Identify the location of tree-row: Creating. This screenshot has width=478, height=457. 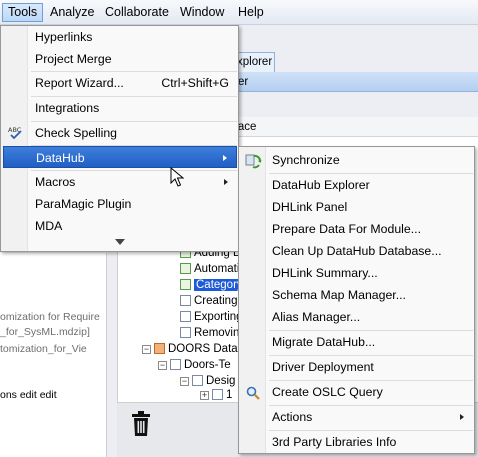
(208, 301).